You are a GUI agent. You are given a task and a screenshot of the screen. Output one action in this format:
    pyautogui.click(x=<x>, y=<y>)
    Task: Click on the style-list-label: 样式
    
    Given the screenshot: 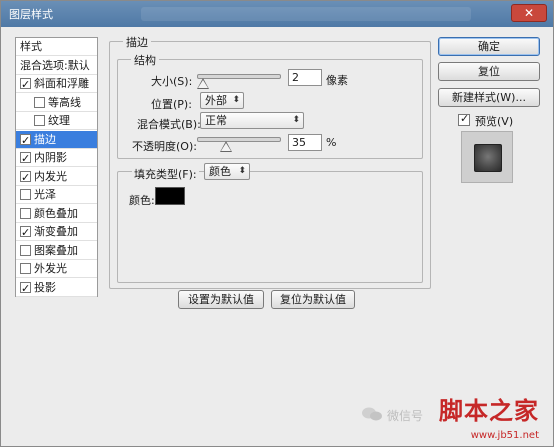 What is the action you would take?
    pyautogui.click(x=31, y=46)
    